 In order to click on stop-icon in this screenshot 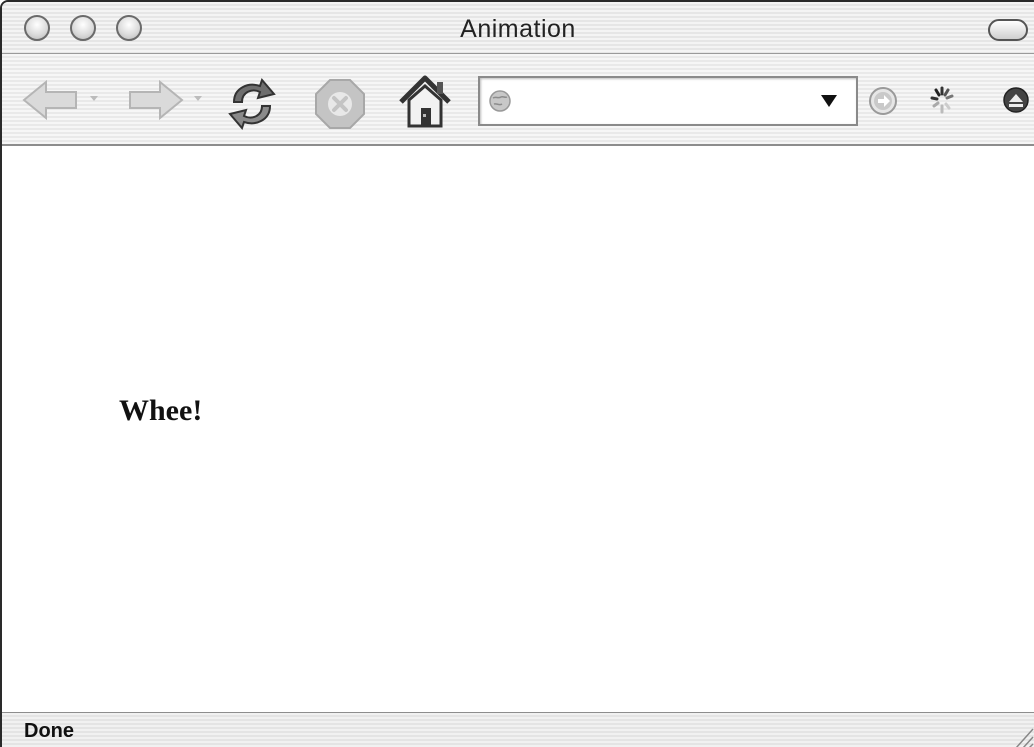, I will do `click(340, 104)`.